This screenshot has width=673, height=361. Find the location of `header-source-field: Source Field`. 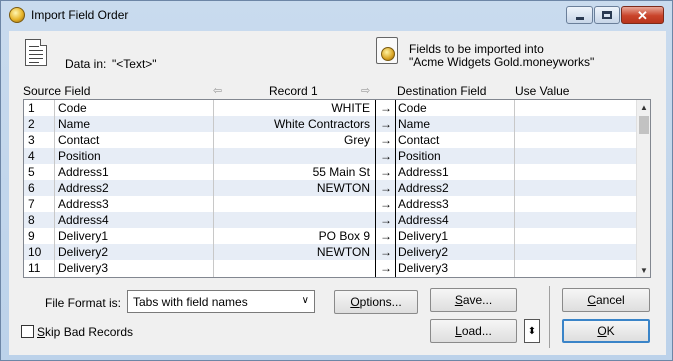

header-source-field: Source Field is located at coordinates (57, 91).